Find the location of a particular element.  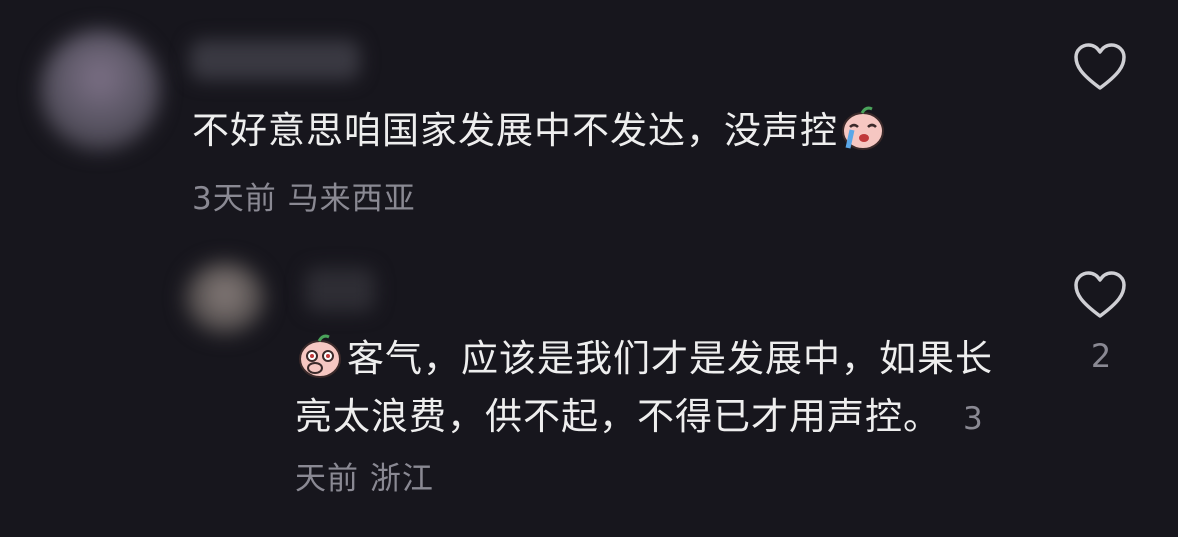

comment-time: 3天前 is located at coordinates (234, 199).